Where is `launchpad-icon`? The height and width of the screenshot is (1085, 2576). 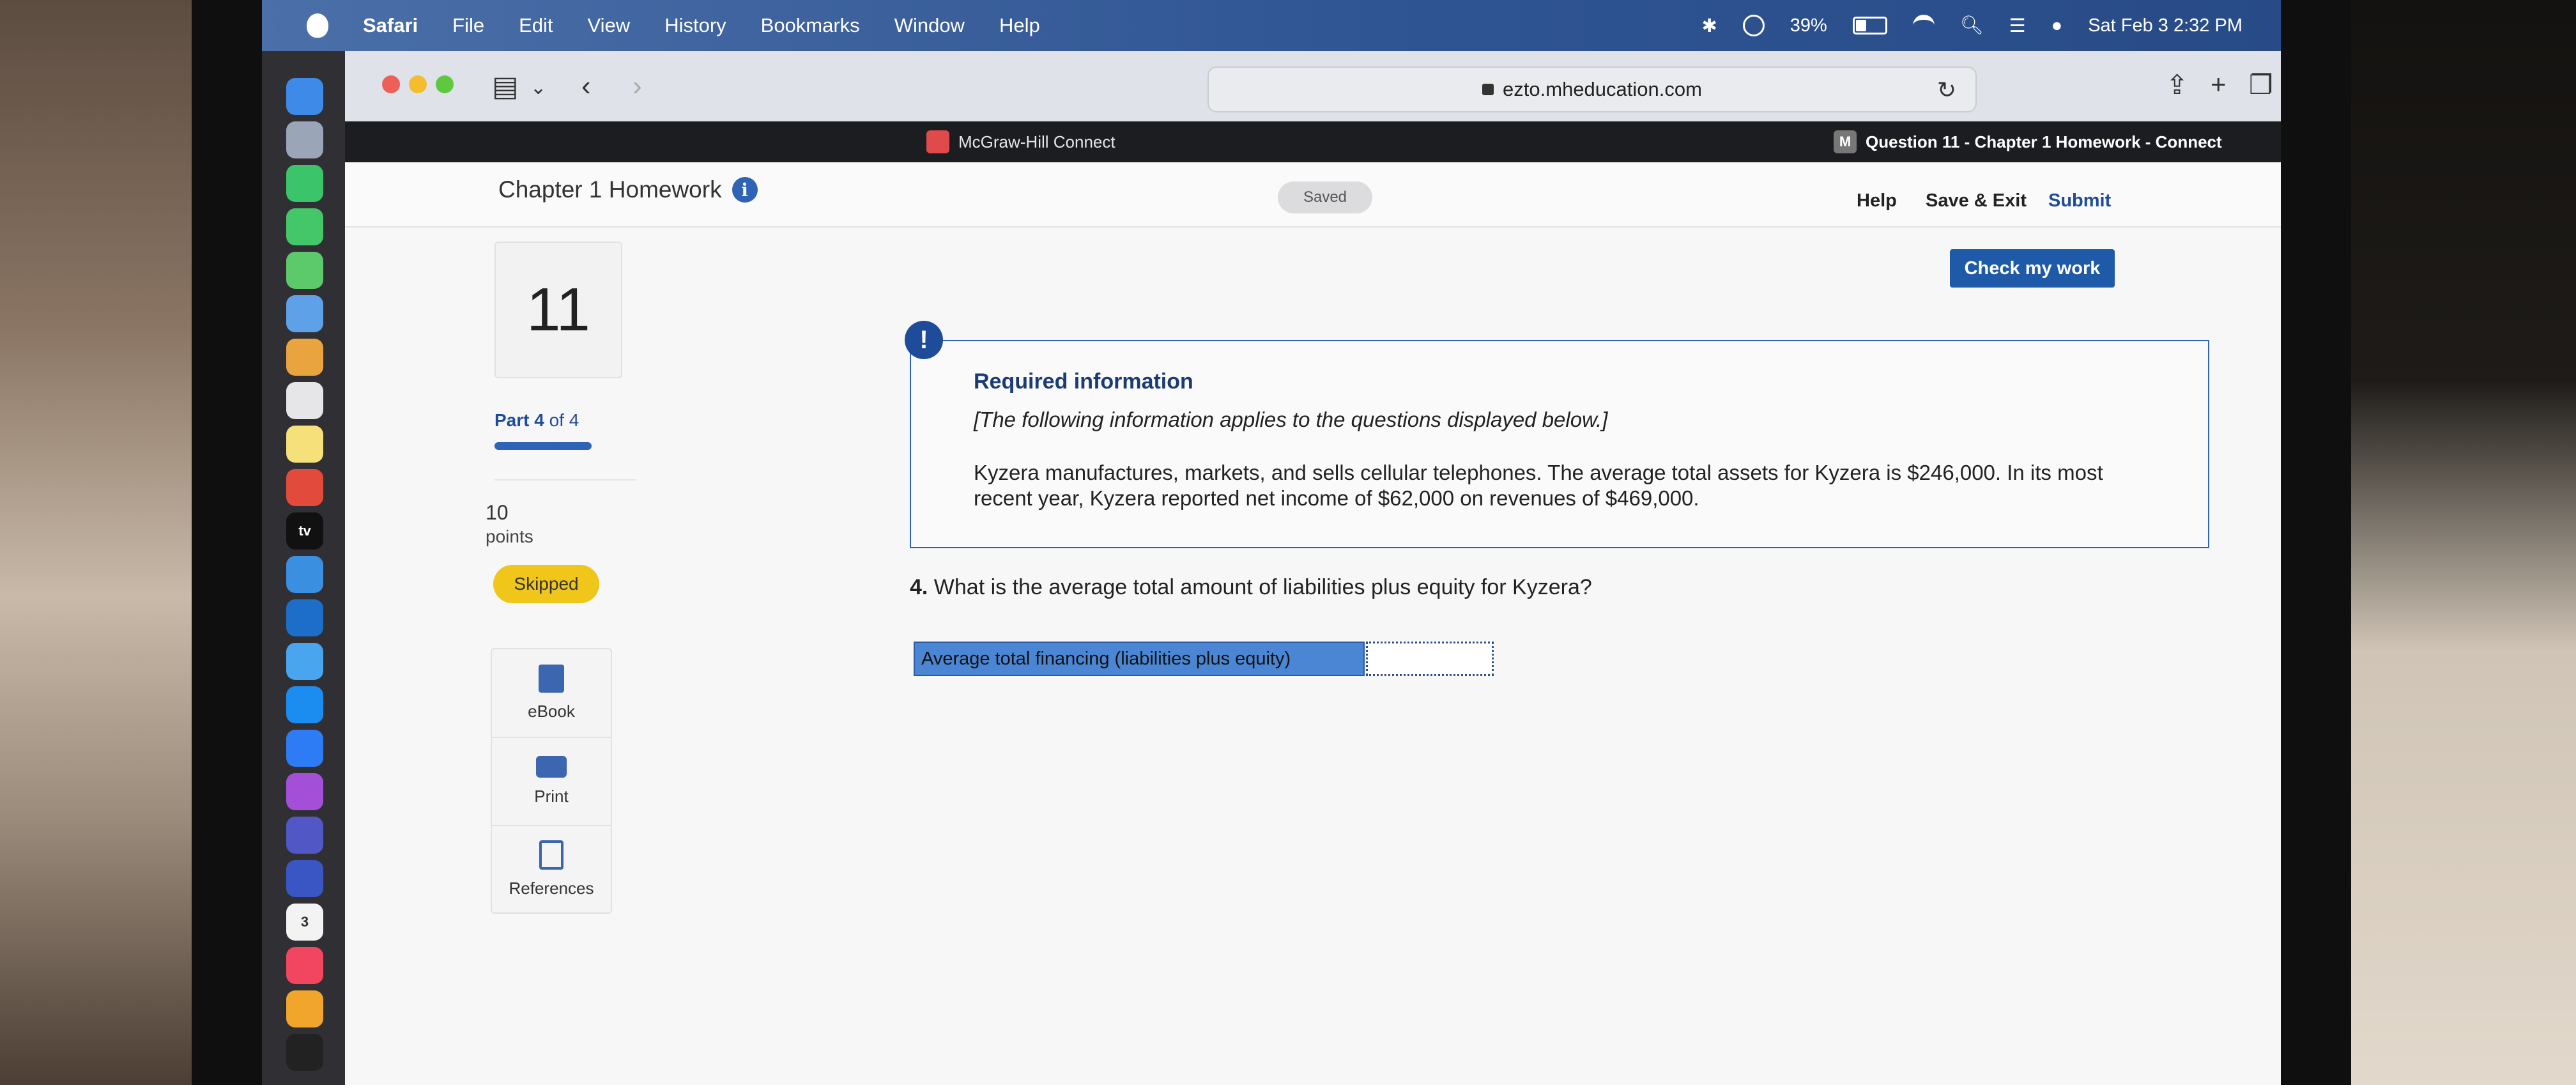 launchpad-icon is located at coordinates (304, 139).